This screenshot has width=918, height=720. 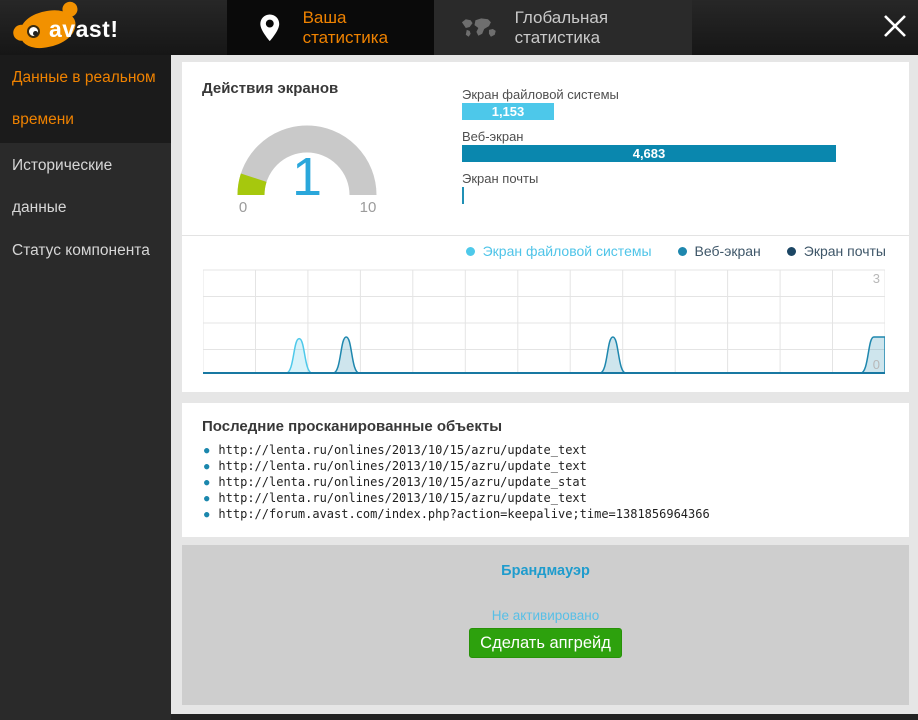 I want to click on bar-filesystem: 1,153, so click(x=508, y=111).